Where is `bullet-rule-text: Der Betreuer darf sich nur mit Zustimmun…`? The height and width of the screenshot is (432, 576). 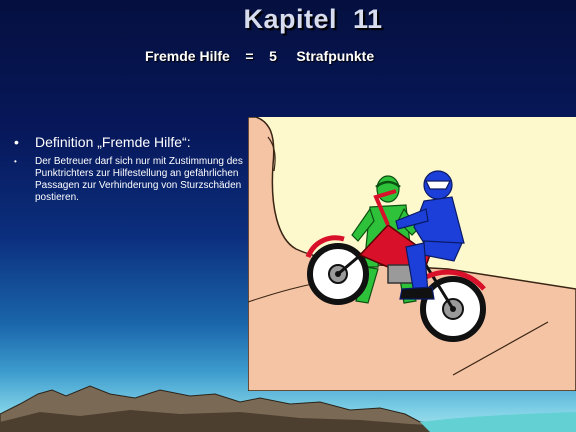 bullet-rule-text: Der Betreuer darf sich nur mit Zustimmun… is located at coordinates (139, 179).